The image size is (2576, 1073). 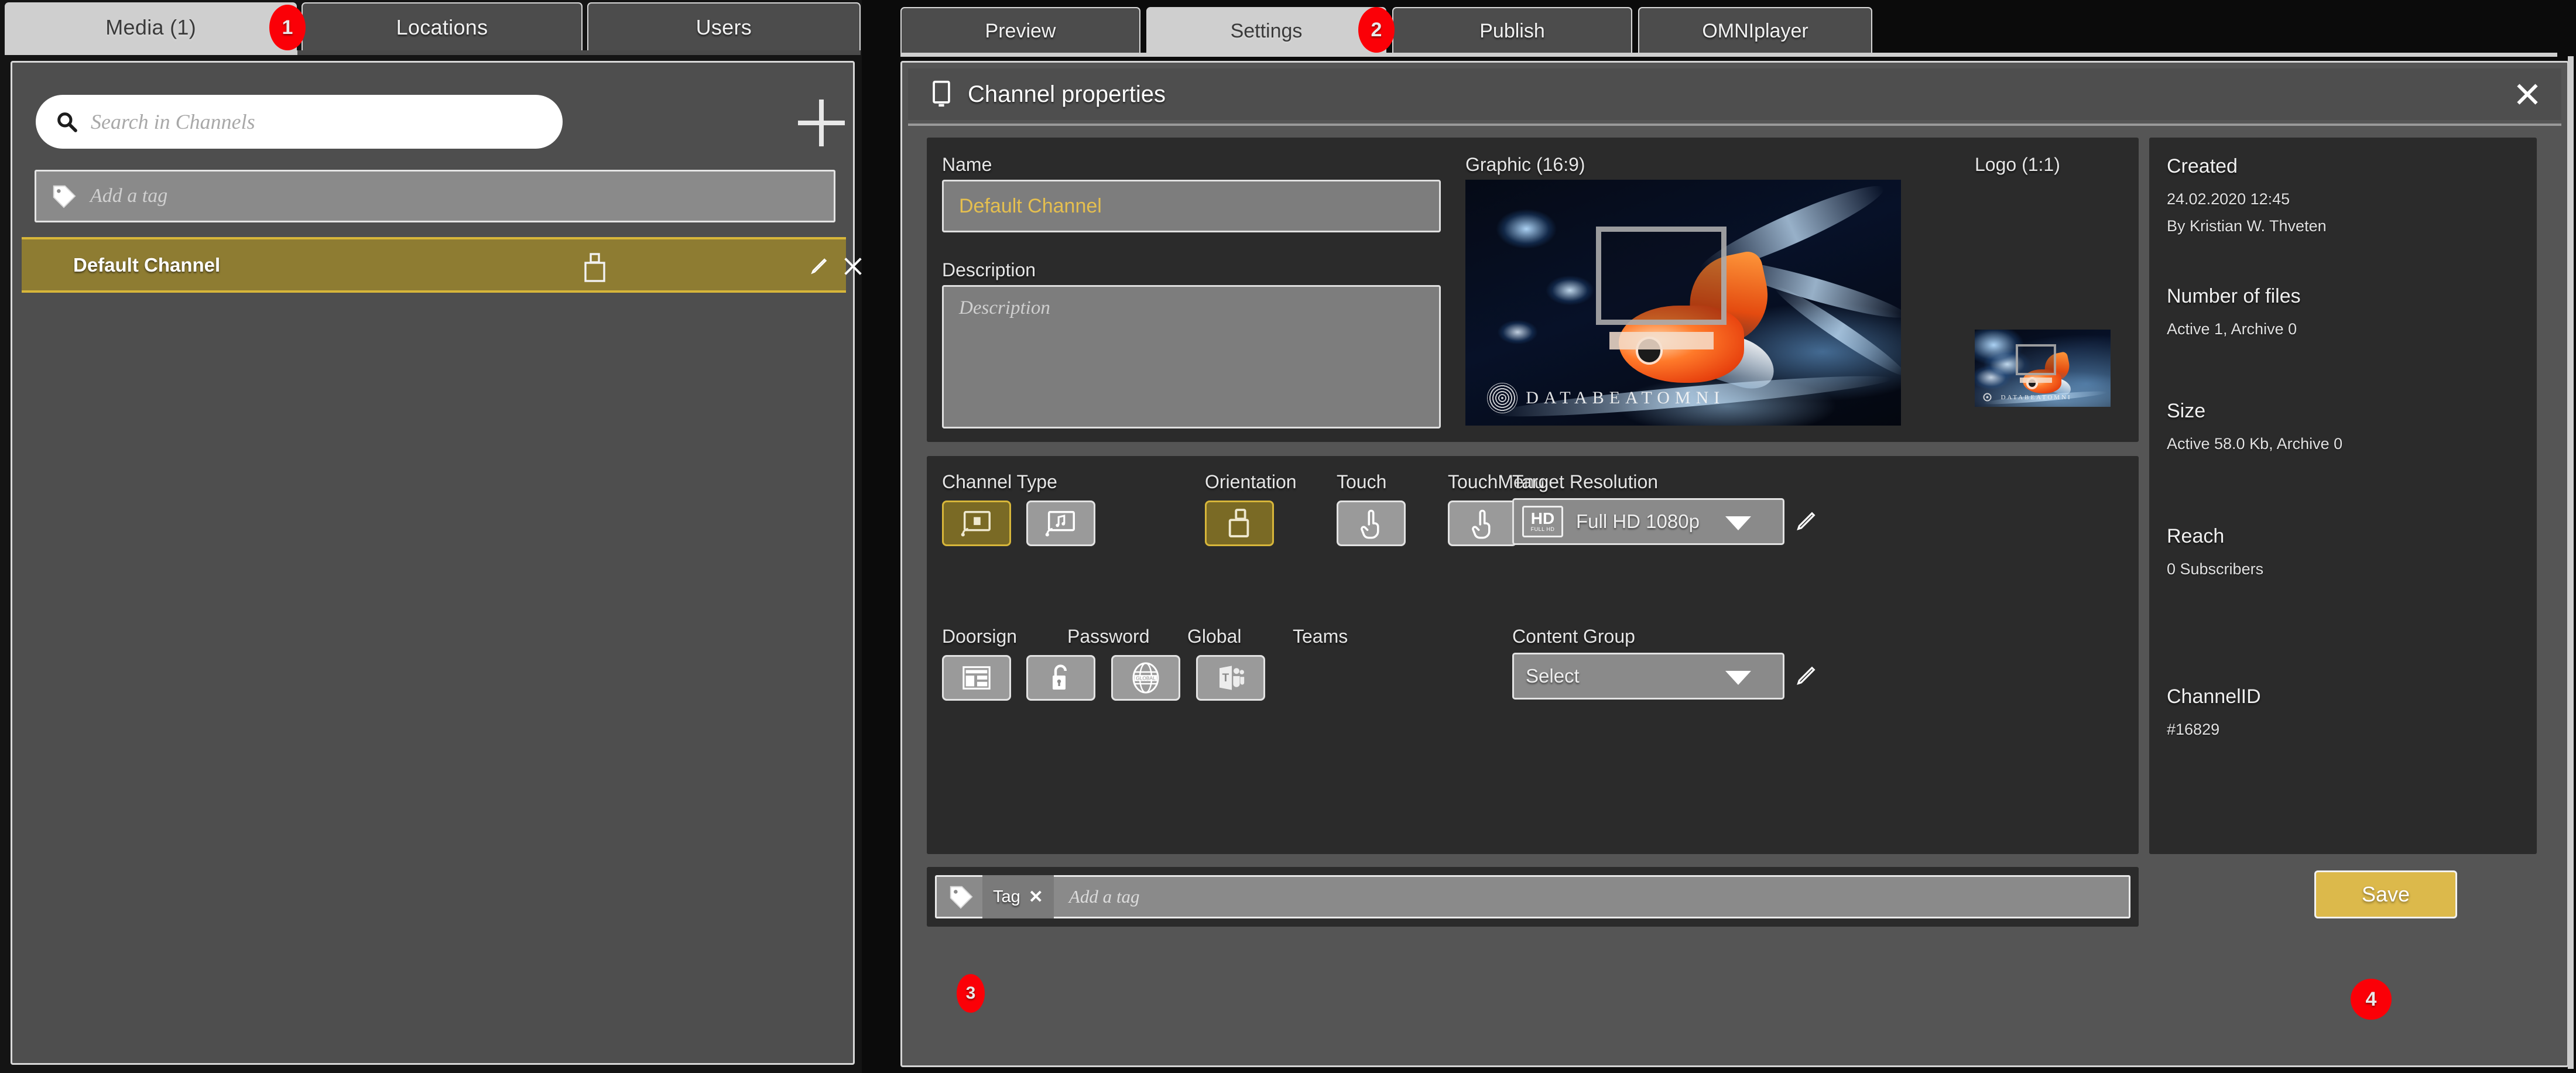 I want to click on description-label: Description, so click(x=989, y=269).